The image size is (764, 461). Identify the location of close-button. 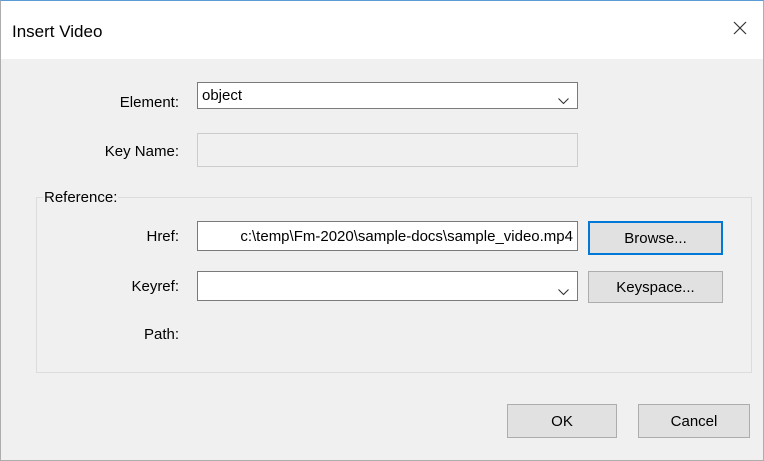
(740, 30).